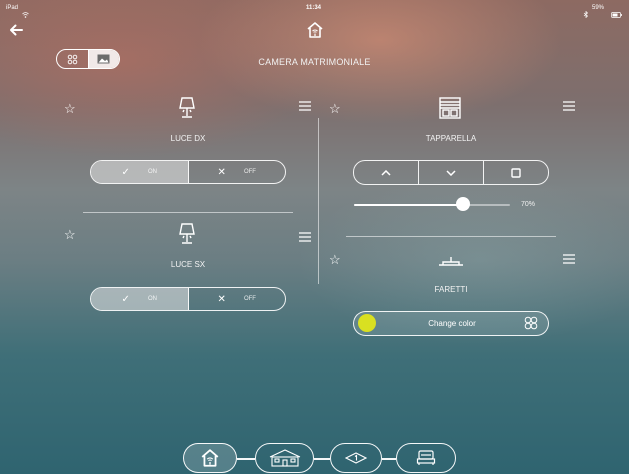 This screenshot has height=474, width=629. What do you see at coordinates (315, 30) in the screenshot?
I see `home-header-icon` at bounding box center [315, 30].